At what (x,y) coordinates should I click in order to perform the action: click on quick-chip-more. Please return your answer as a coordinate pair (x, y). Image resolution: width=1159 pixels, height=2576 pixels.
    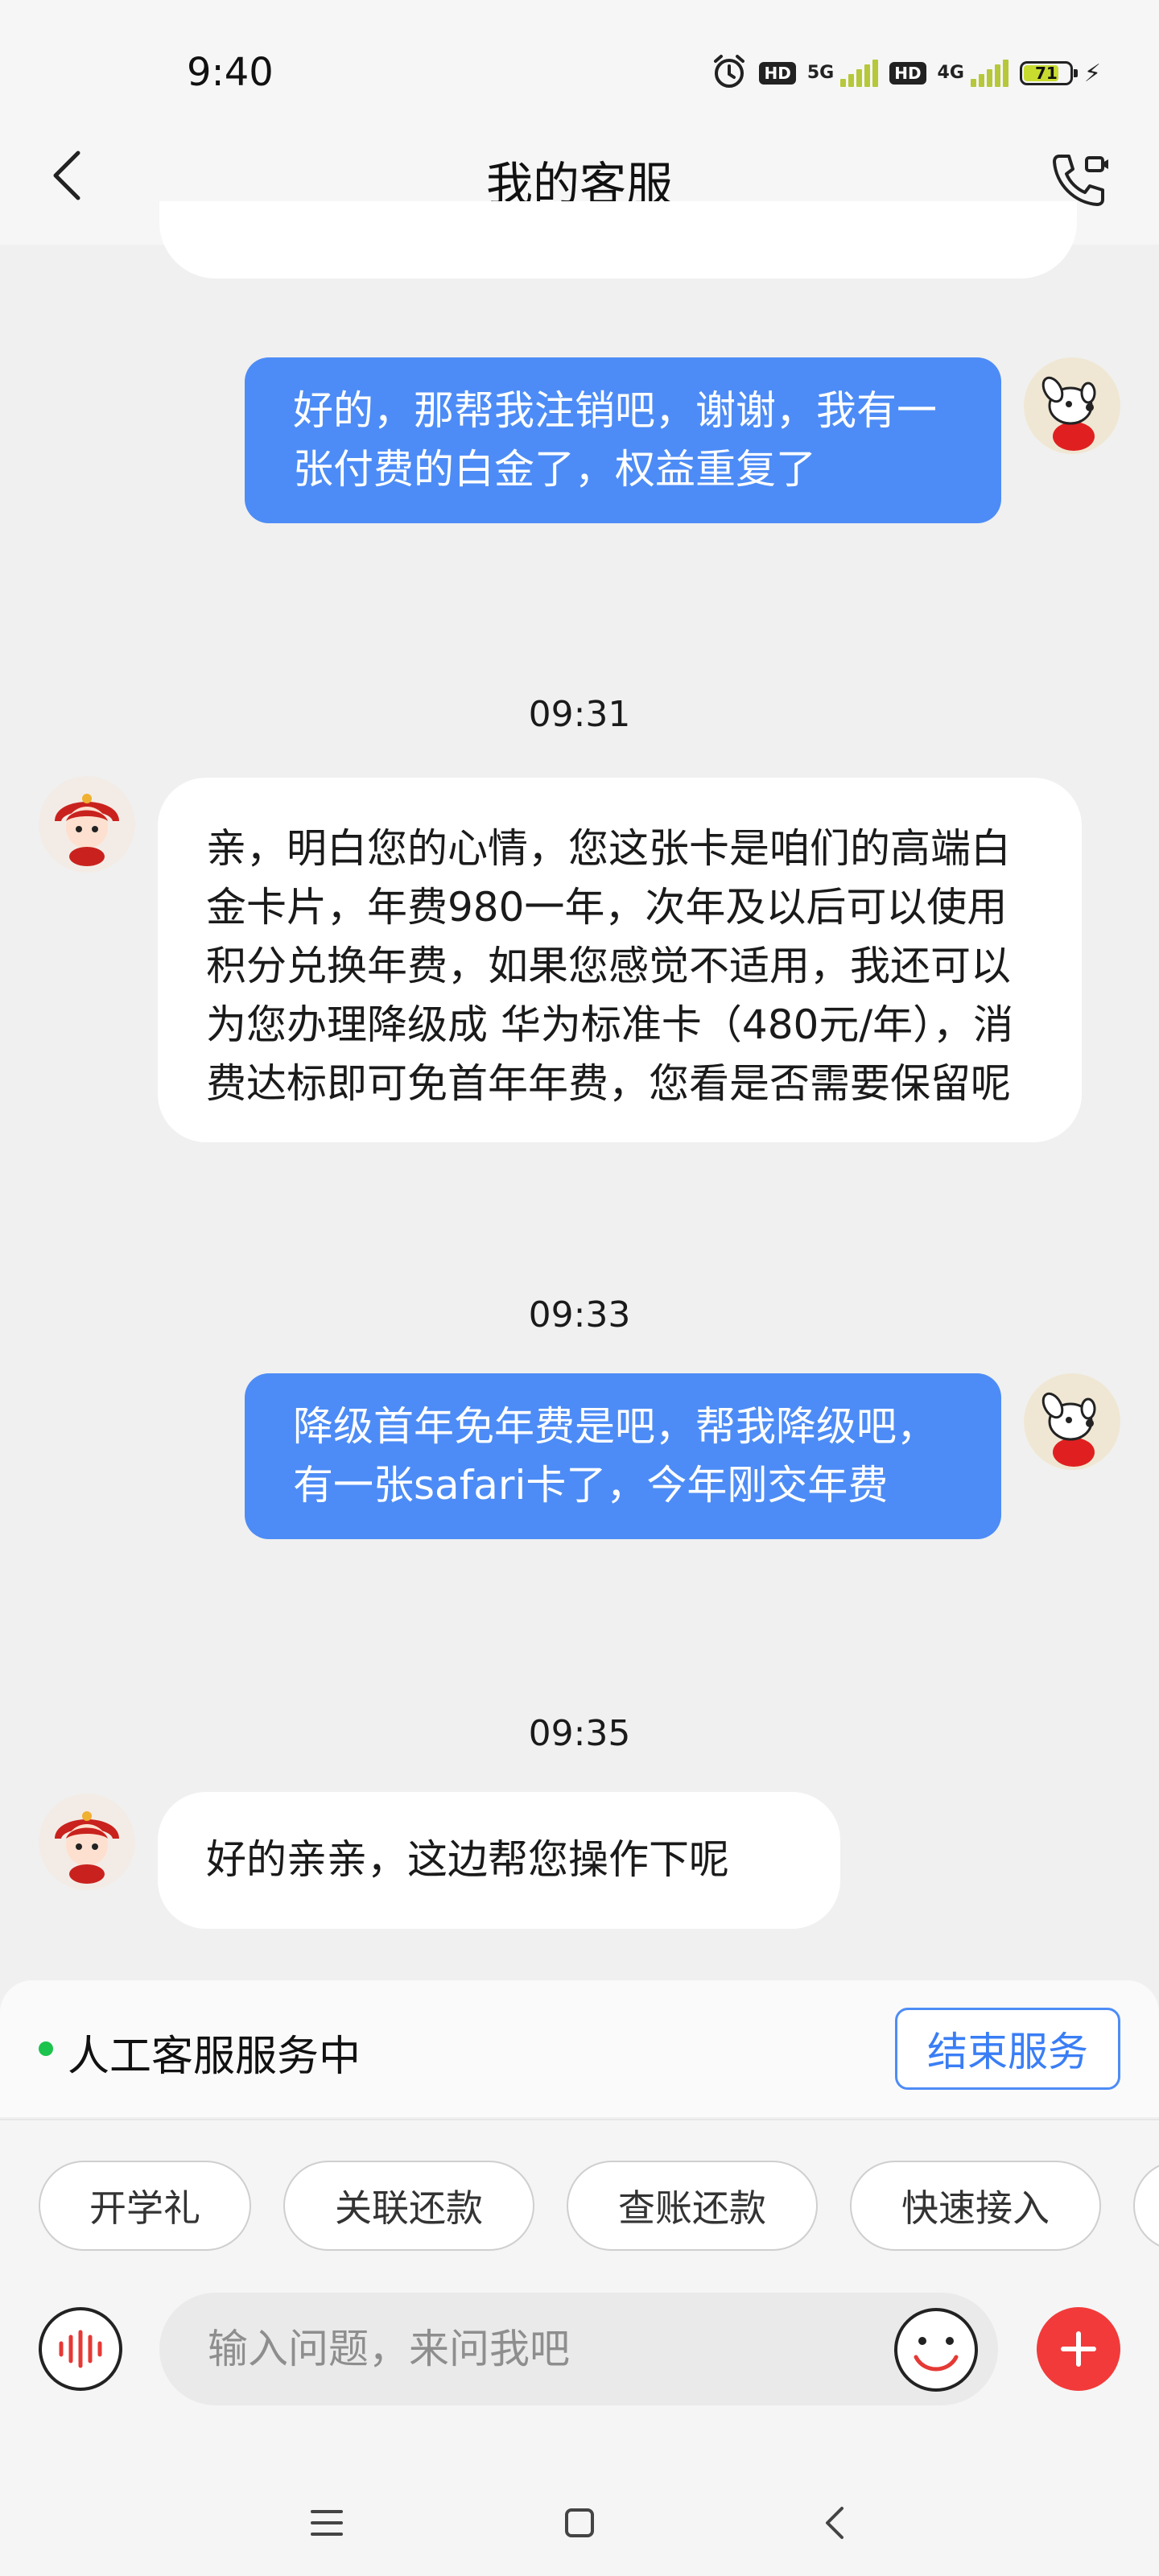
    Looking at the image, I should click on (1146, 2206).